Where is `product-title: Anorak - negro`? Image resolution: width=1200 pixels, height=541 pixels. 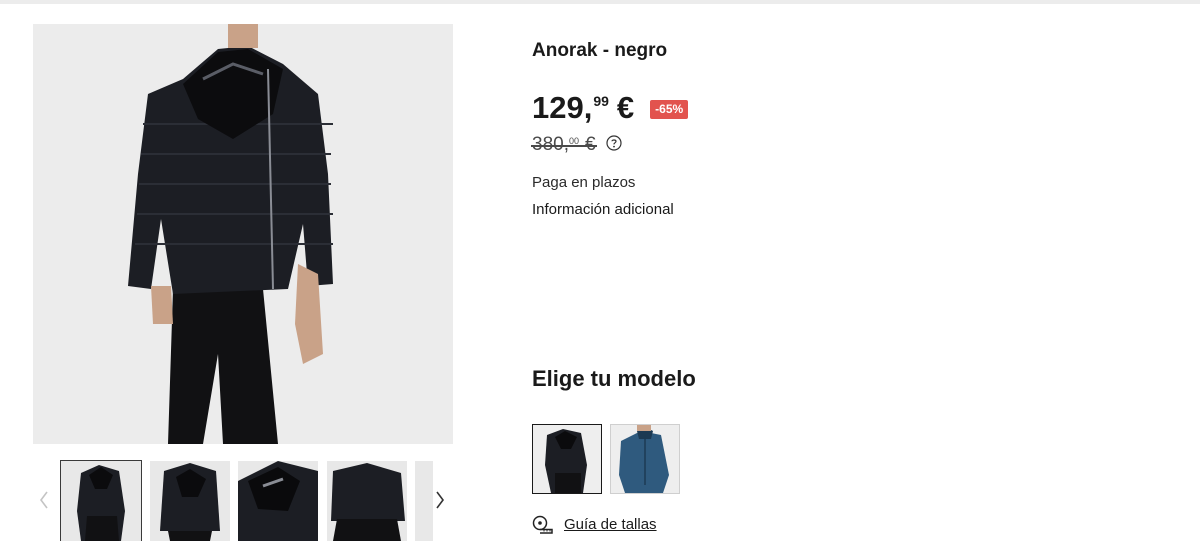 product-title: Anorak - negro is located at coordinates (600, 50).